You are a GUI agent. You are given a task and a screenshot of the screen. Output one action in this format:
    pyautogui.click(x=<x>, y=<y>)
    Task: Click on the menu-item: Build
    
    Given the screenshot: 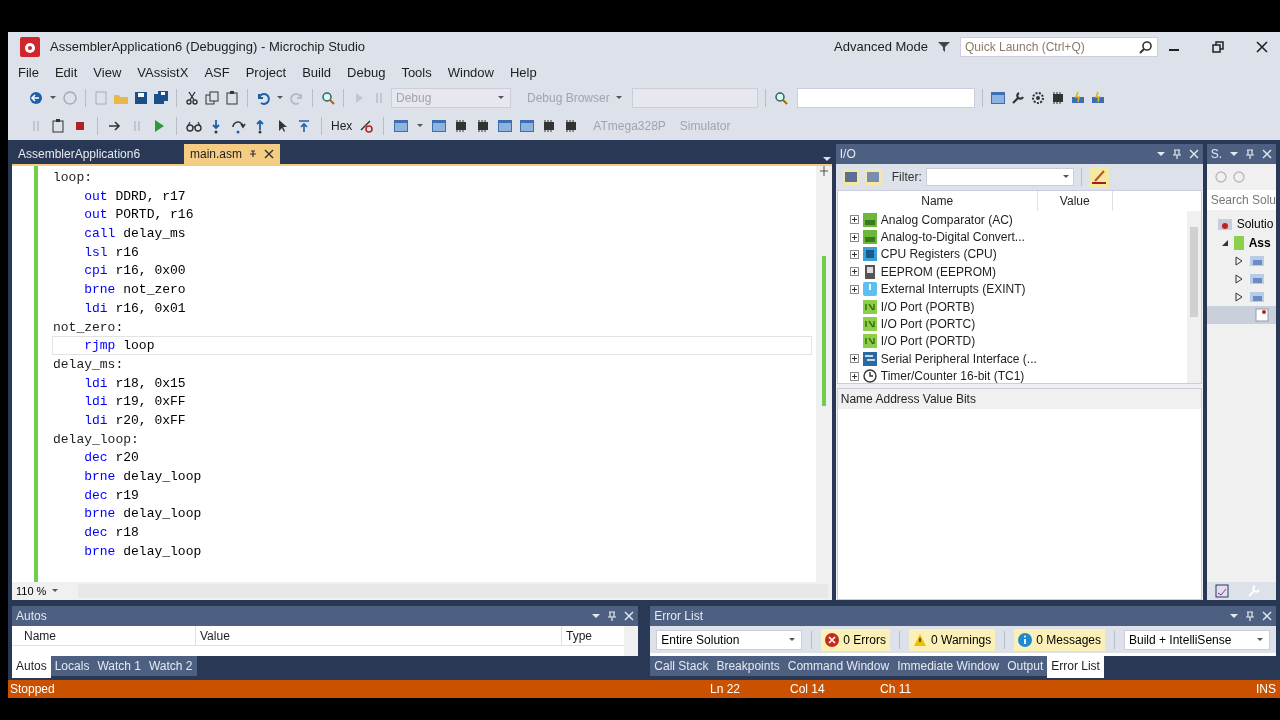 What is the action you would take?
    pyautogui.click(x=317, y=73)
    